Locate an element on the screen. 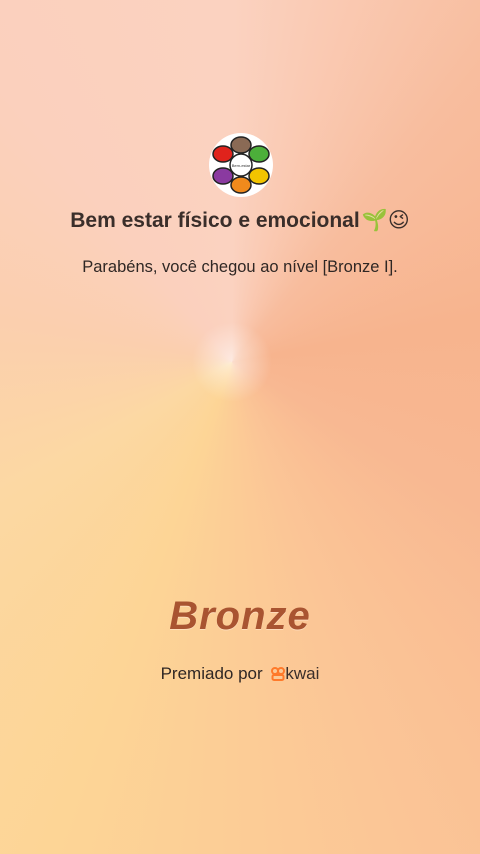 The image size is (480, 854). kwai-logo-icon is located at coordinates (278, 674).